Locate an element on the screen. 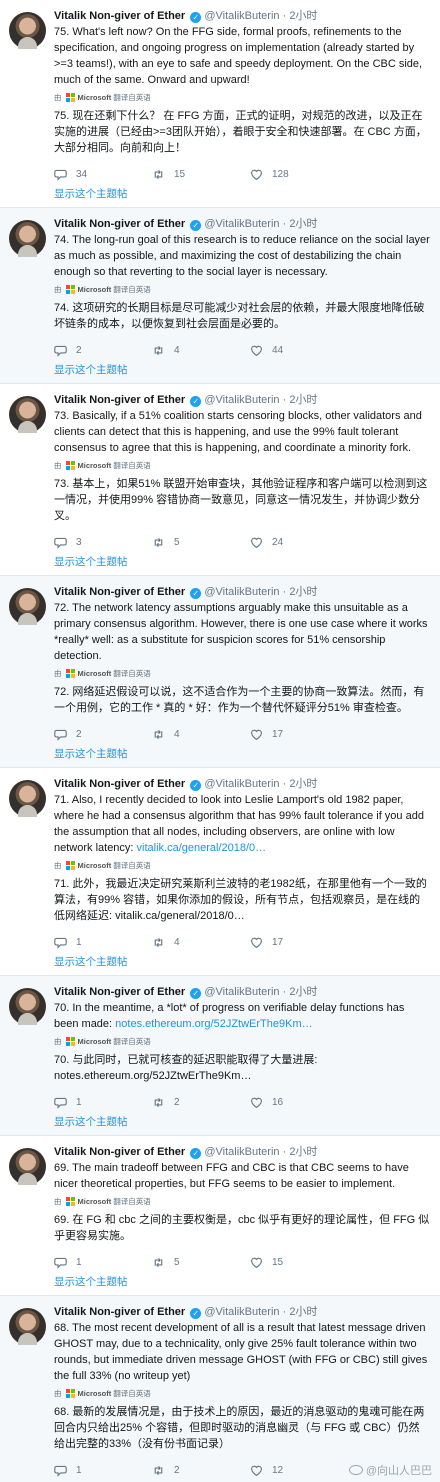 This screenshot has height=1482, width=440. tweet-actions: 1 5 15 is located at coordinates (242, 1262).